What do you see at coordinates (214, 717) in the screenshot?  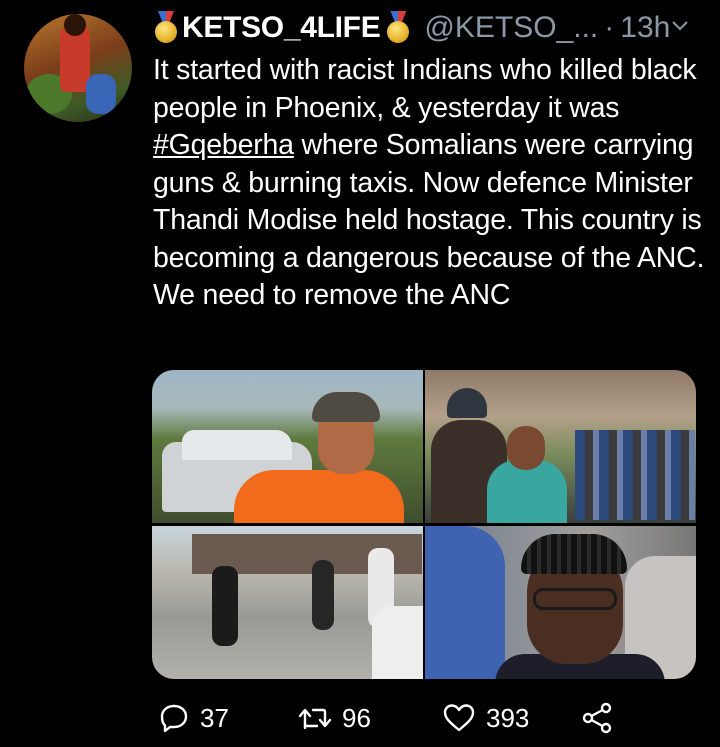 I see `reply-count: 37` at bounding box center [214, 717].